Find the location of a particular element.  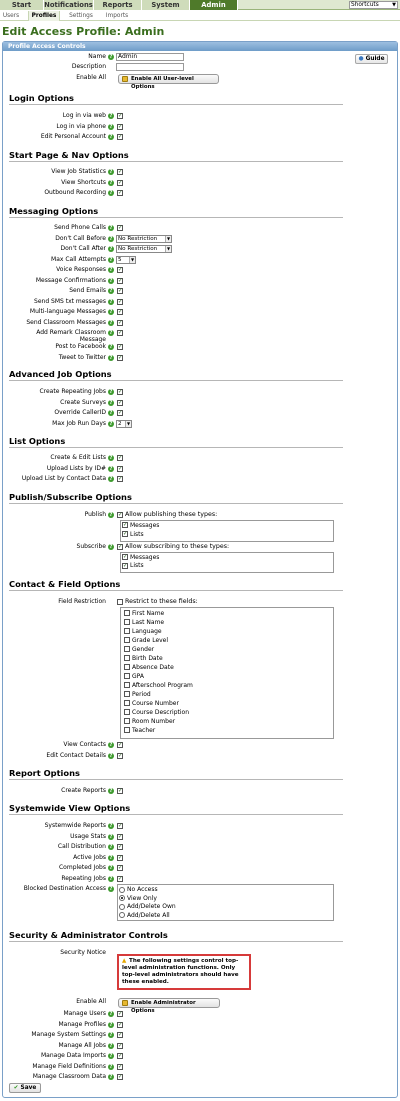

save-button: ✔ Save is located at coordinates (25, 1088).